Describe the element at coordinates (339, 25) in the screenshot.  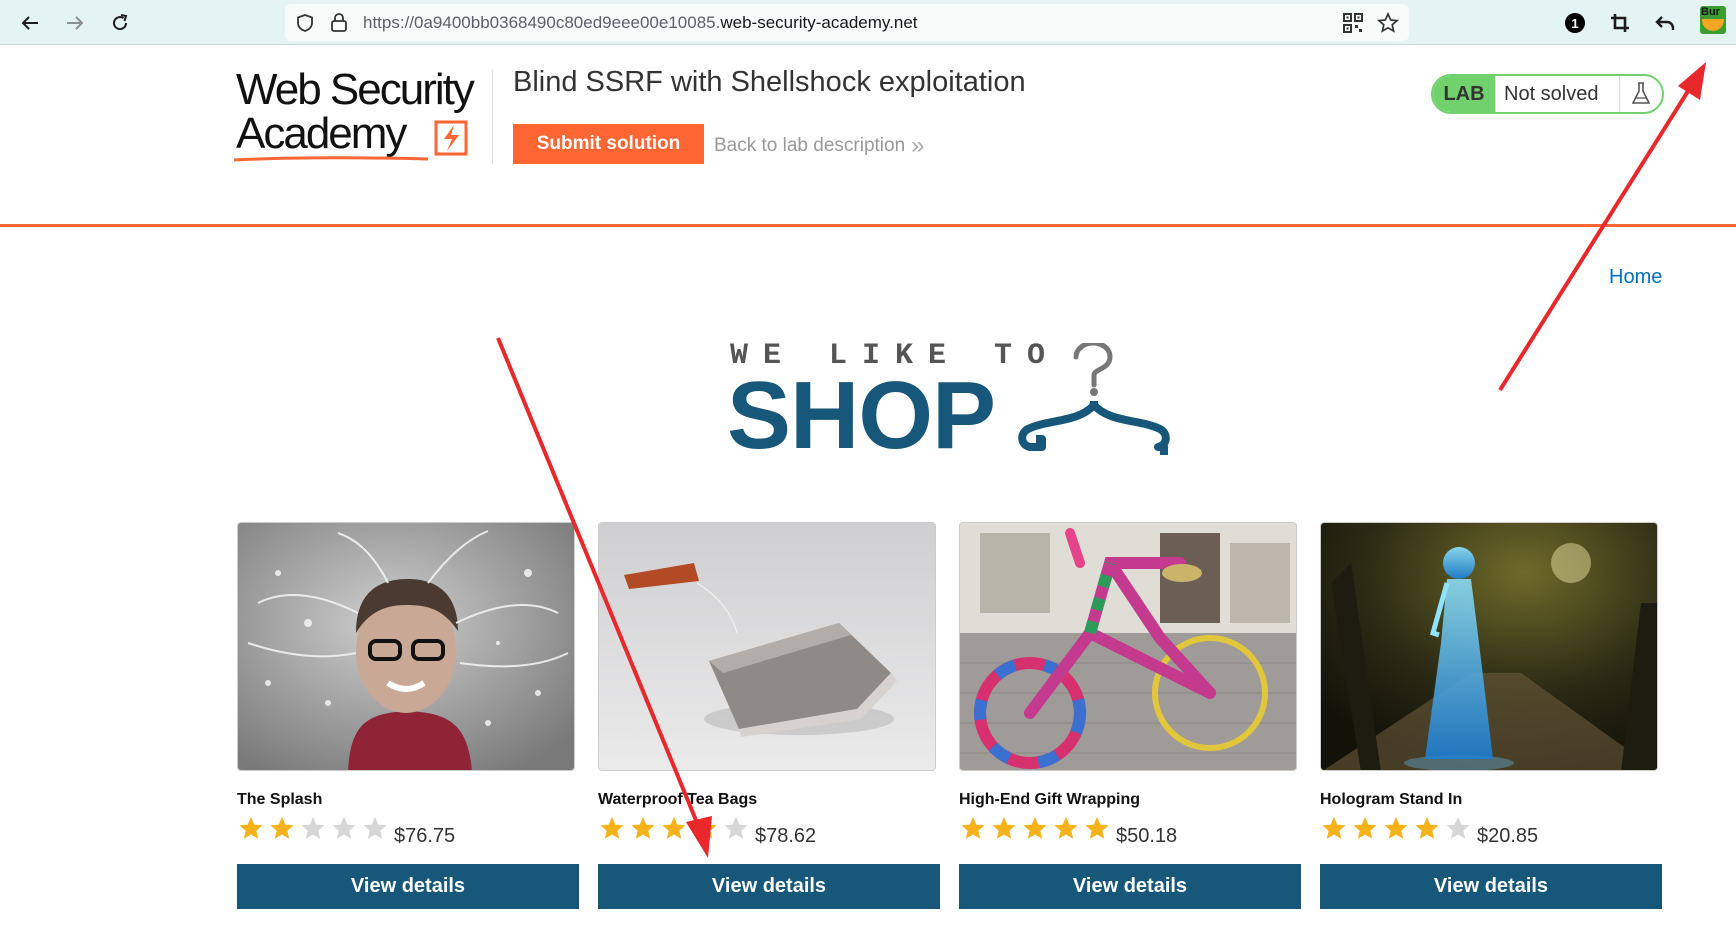
I see `lock-icon` at that location.